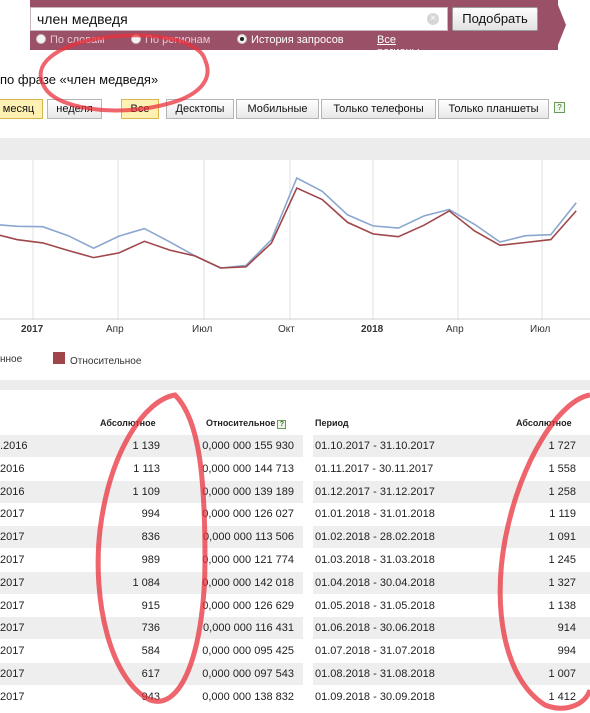  I want to click on tab-device-phones: Только телефоны, so click(378, 109).